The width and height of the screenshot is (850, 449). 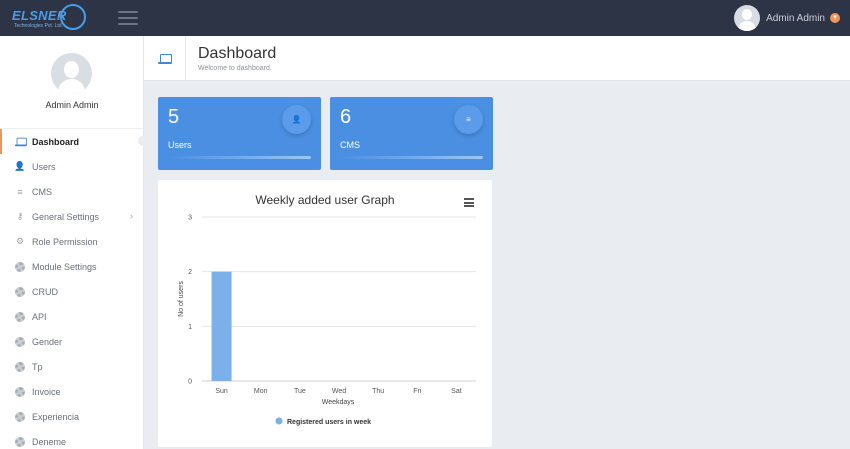 What do you see at coordinates (71, 391) in the screenshot?
I see `sidebar-item-invoice: Invoice` at bounding box center [71, 391].